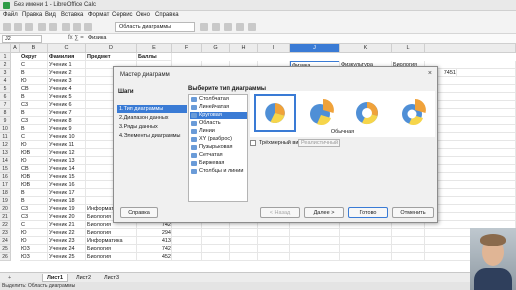 This screenshot has height=290, width=516. What do you see at coordinates (67, 241) in the screenshot?
I see `table-cell-c: Ученик 23` at bounding box center [67, 241].